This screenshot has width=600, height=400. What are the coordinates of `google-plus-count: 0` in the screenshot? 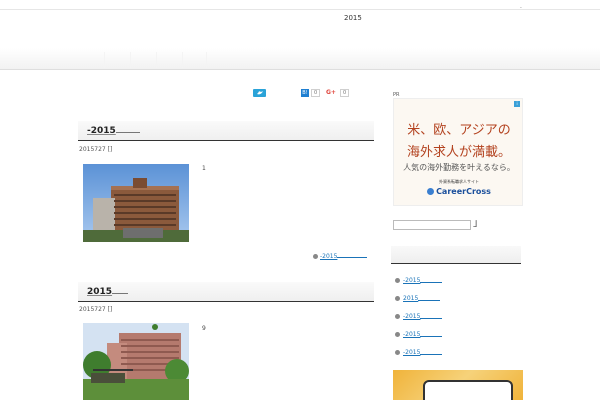 It's located at (345, 93).